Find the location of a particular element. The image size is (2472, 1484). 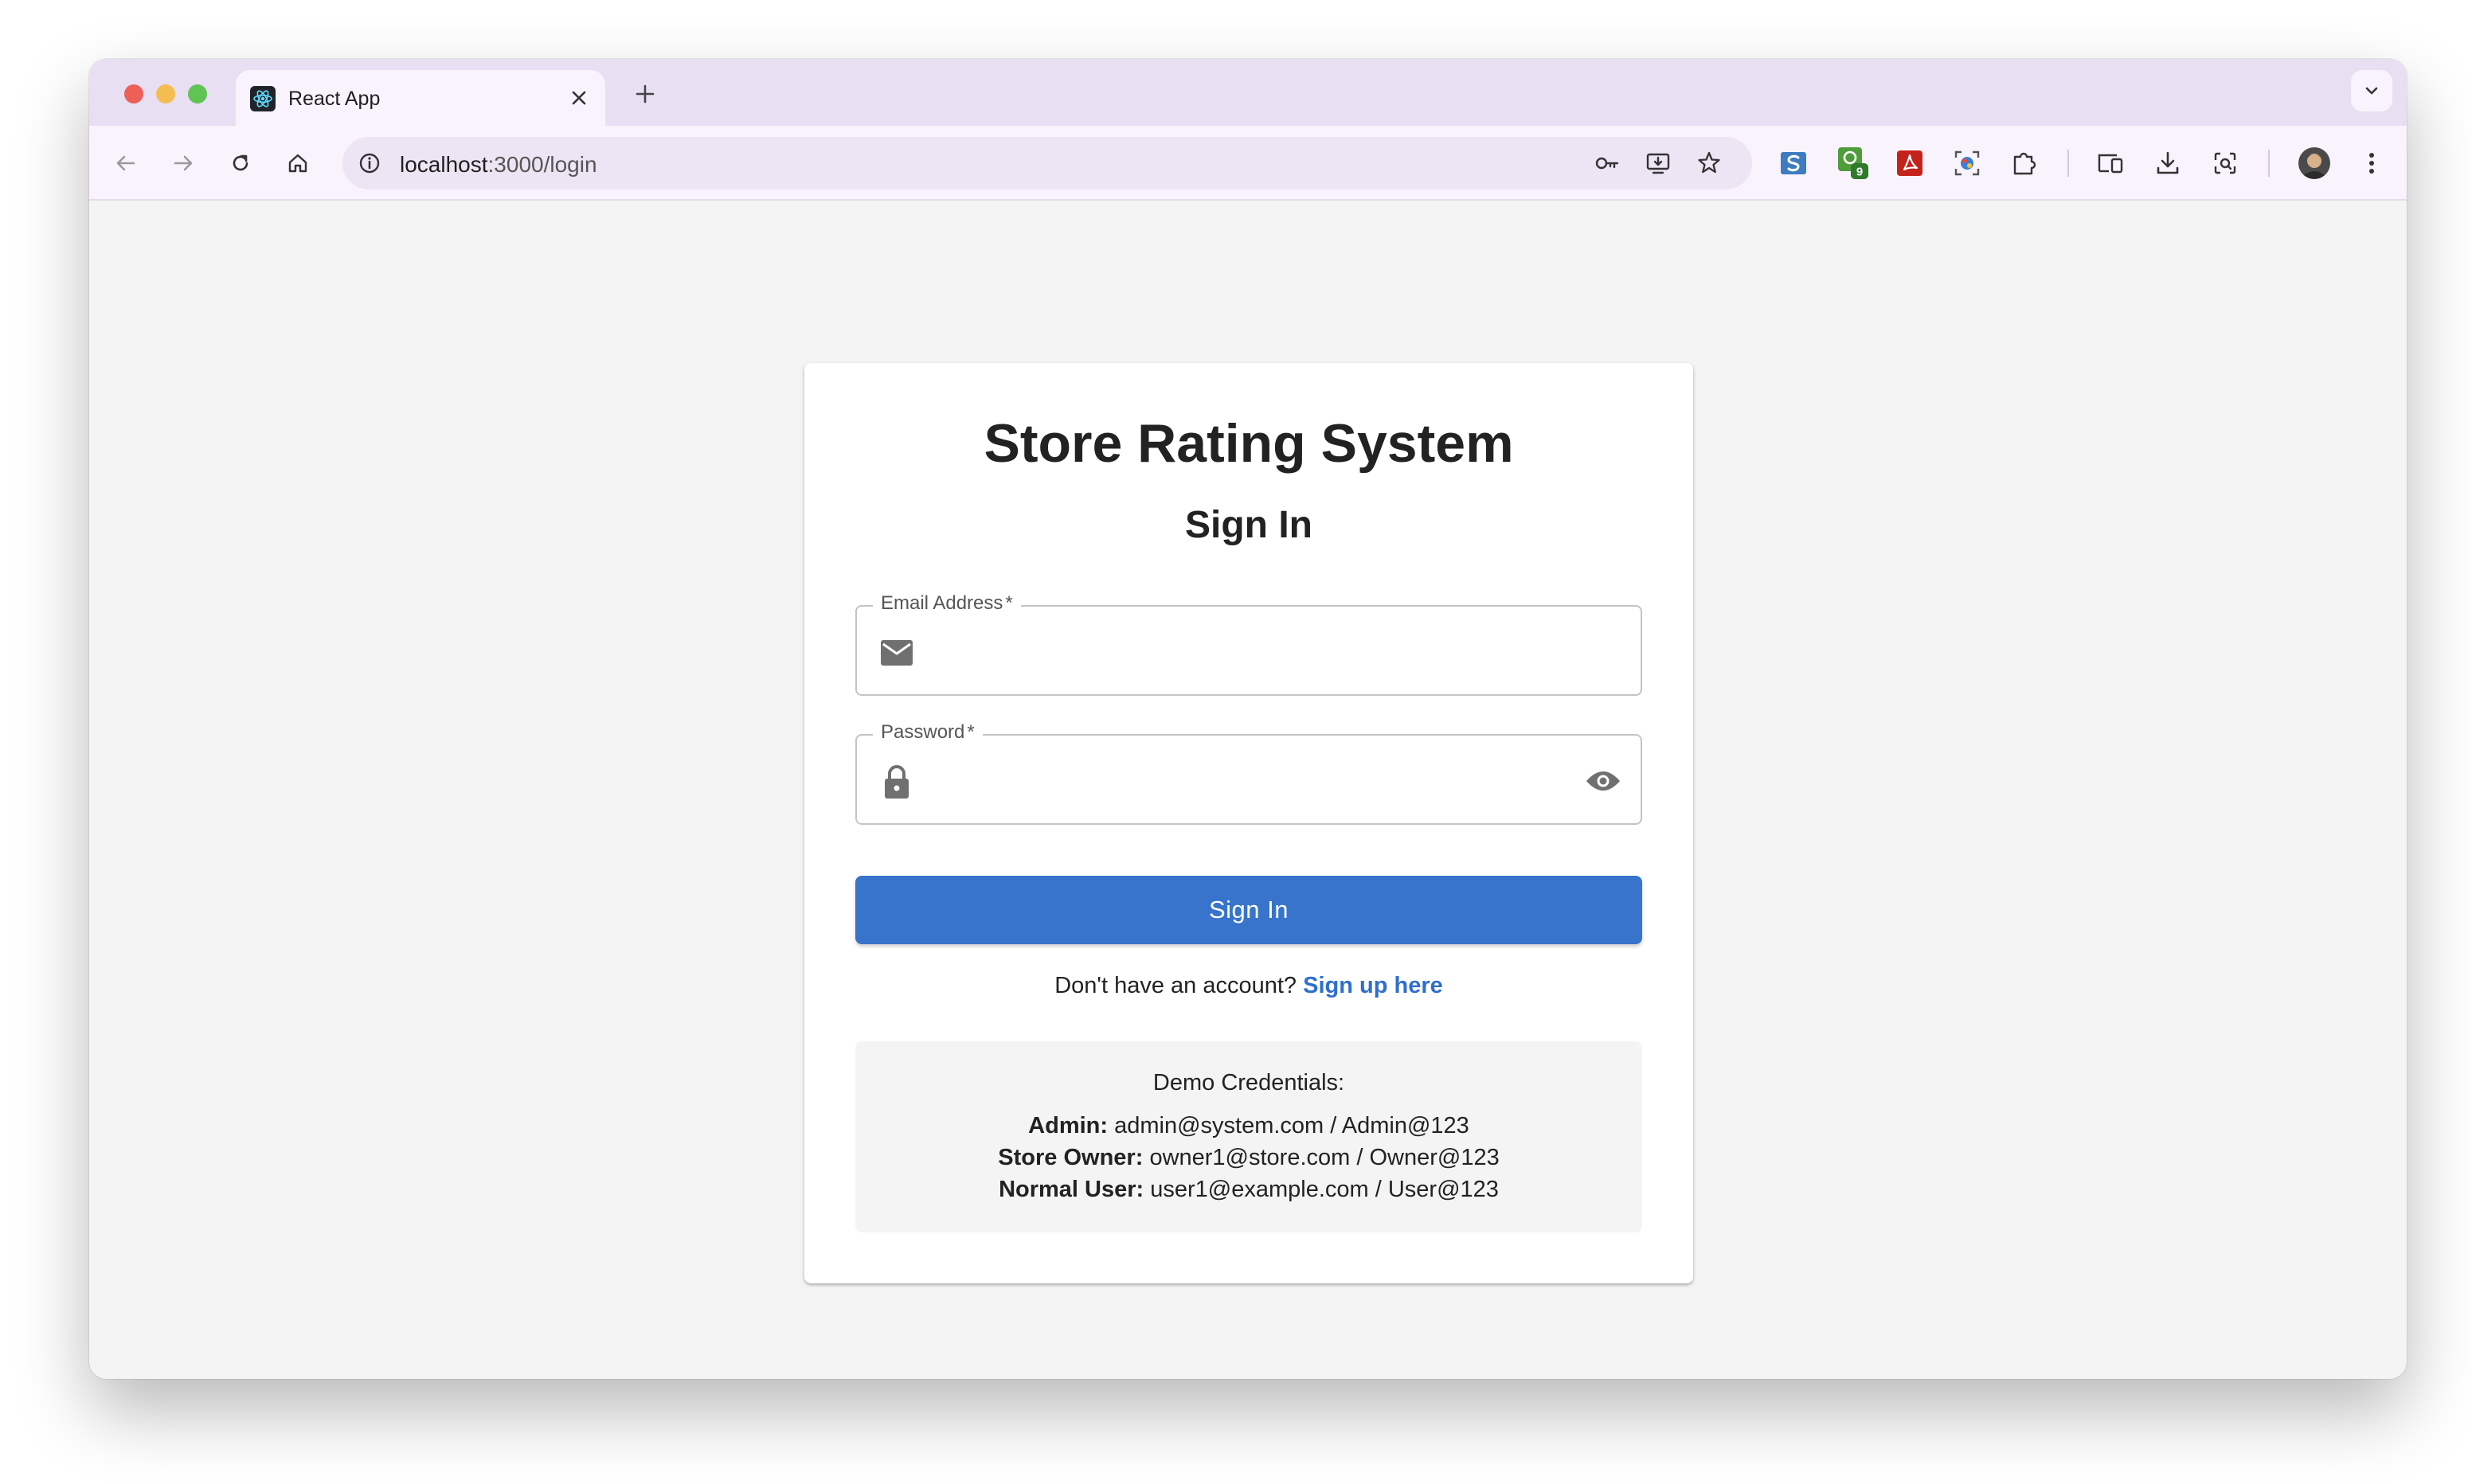

cast-media-icon is located at coordinates (2110, 163).